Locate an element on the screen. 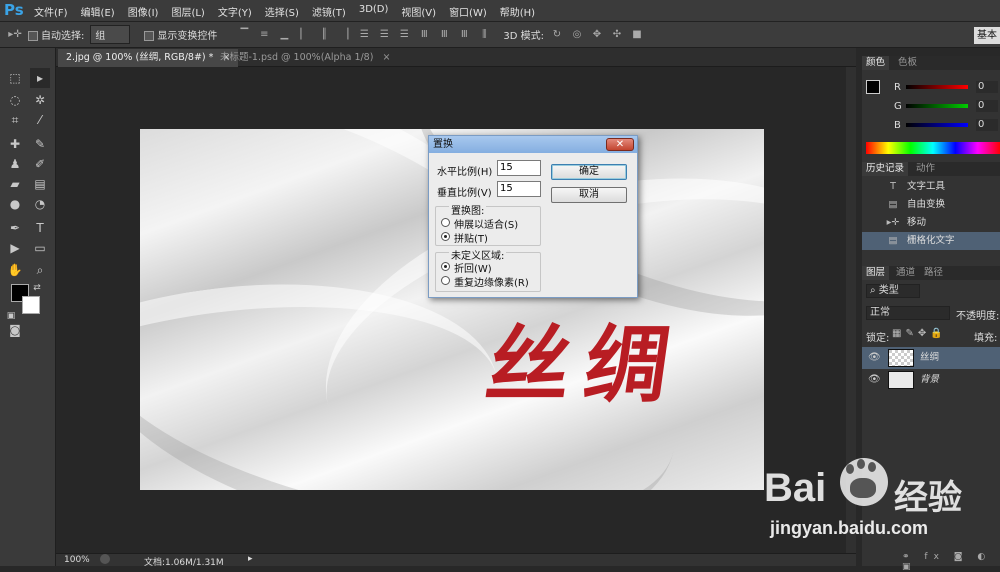  tab-layers: 图层 is located at coordinates (876, 273).